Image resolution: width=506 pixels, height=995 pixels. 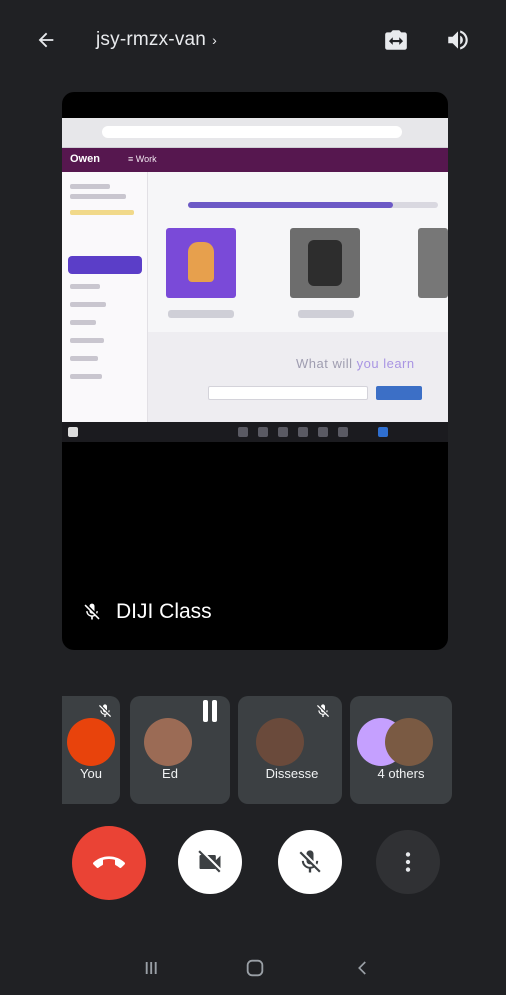 What do you see at coordinates (214, 40) in the screenshot?
I see `chevron-right-icon: ›` at bounding box center [214, 40].